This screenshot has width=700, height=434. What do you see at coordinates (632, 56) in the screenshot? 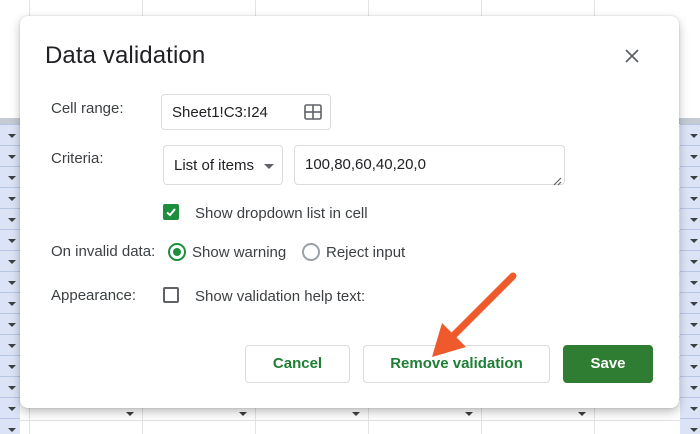
I see `close-icon` at bounding box center [632, 56].